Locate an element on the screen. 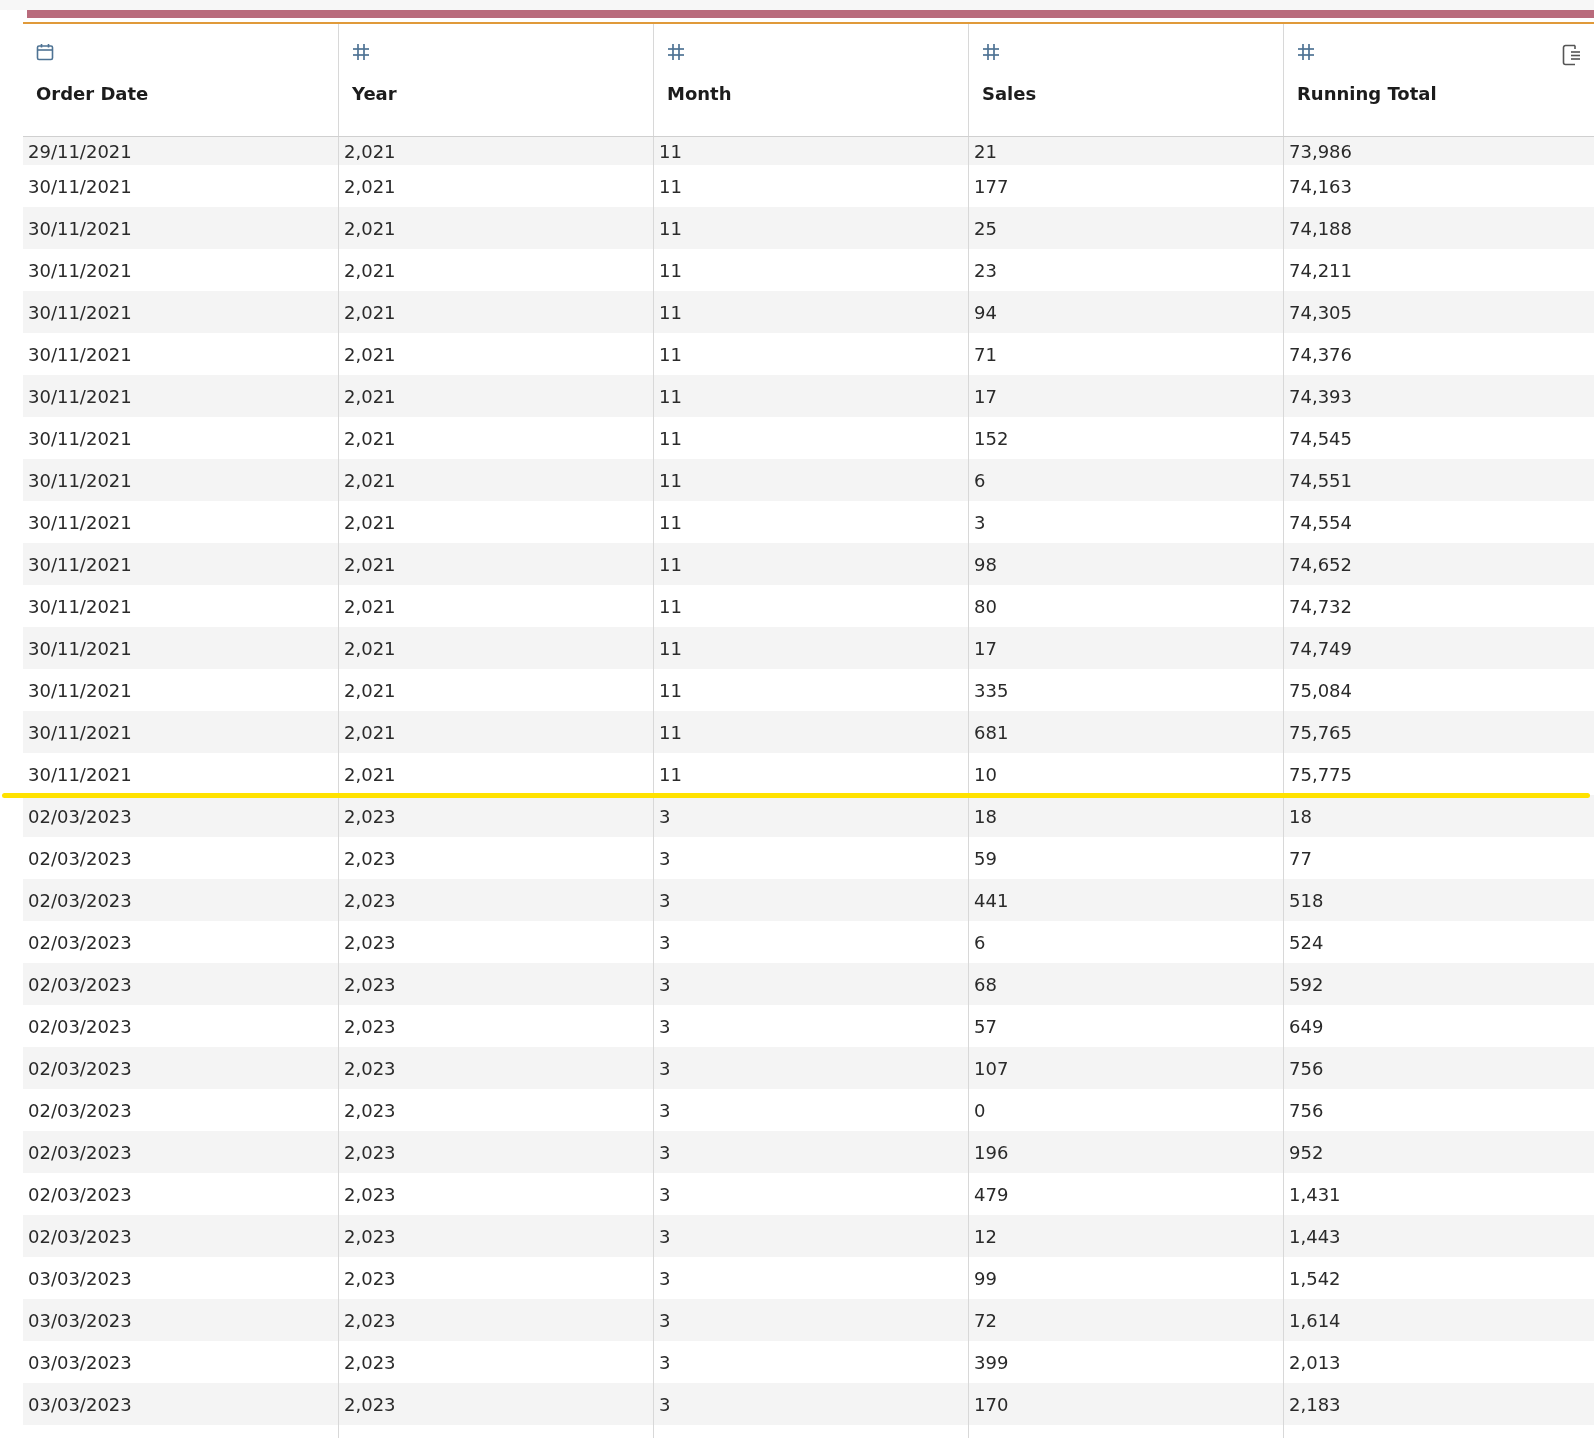 Image resolution: width=1594 pixels, height=1438 pixels. table-cell: 21 is located at coordinates (985, 151).